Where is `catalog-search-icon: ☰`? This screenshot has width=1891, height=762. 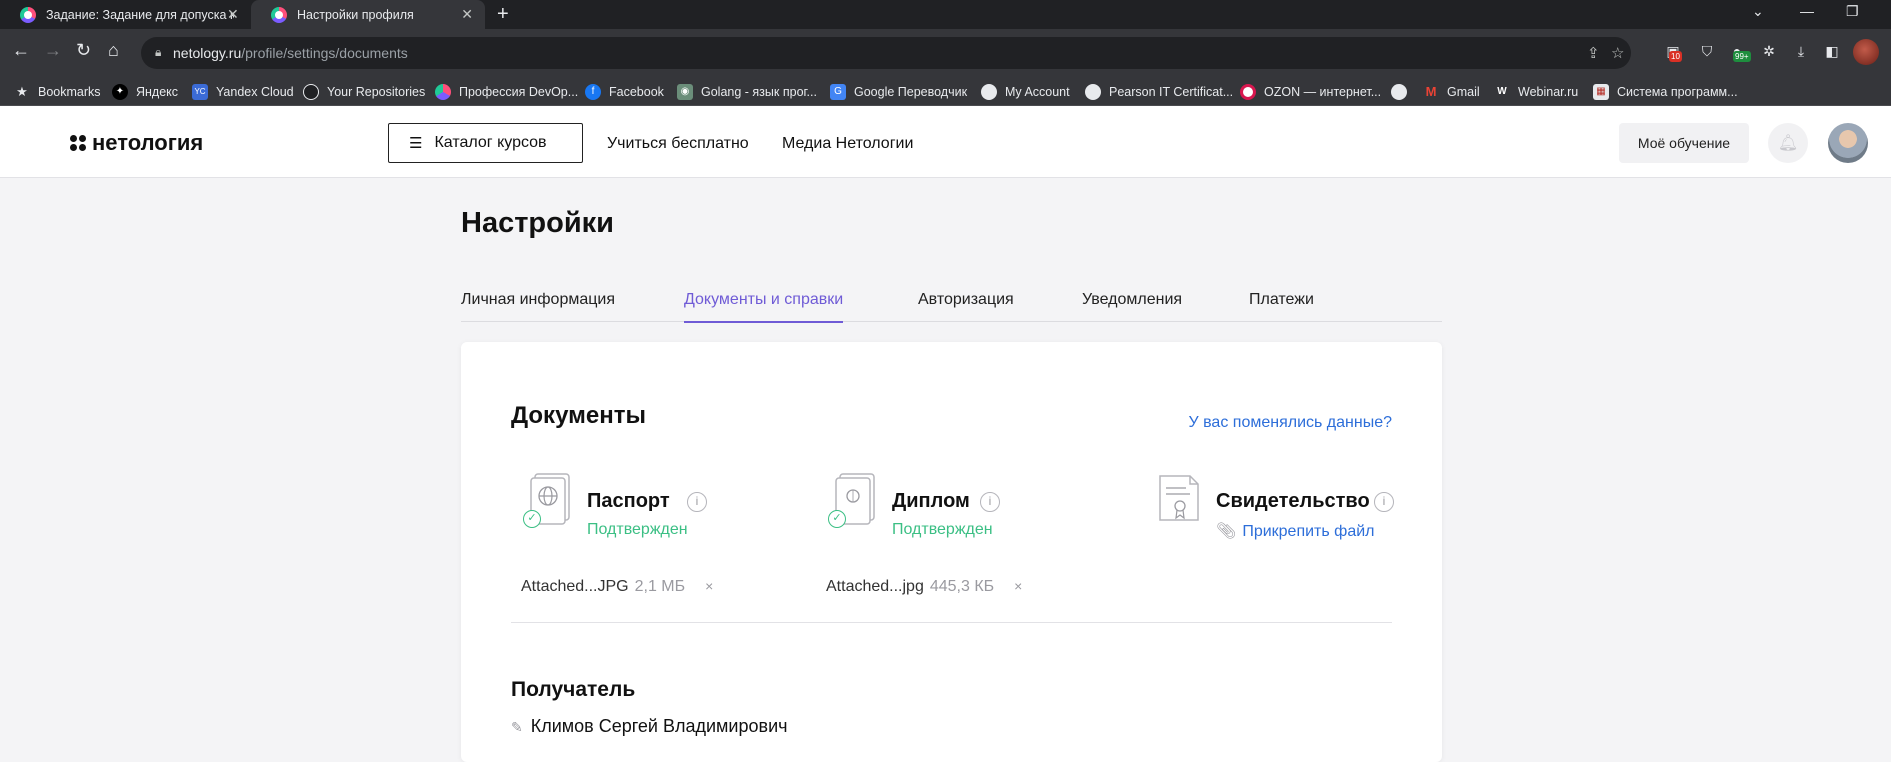
catalog-search-icon: ☰ is located at coordinates (416, 143).